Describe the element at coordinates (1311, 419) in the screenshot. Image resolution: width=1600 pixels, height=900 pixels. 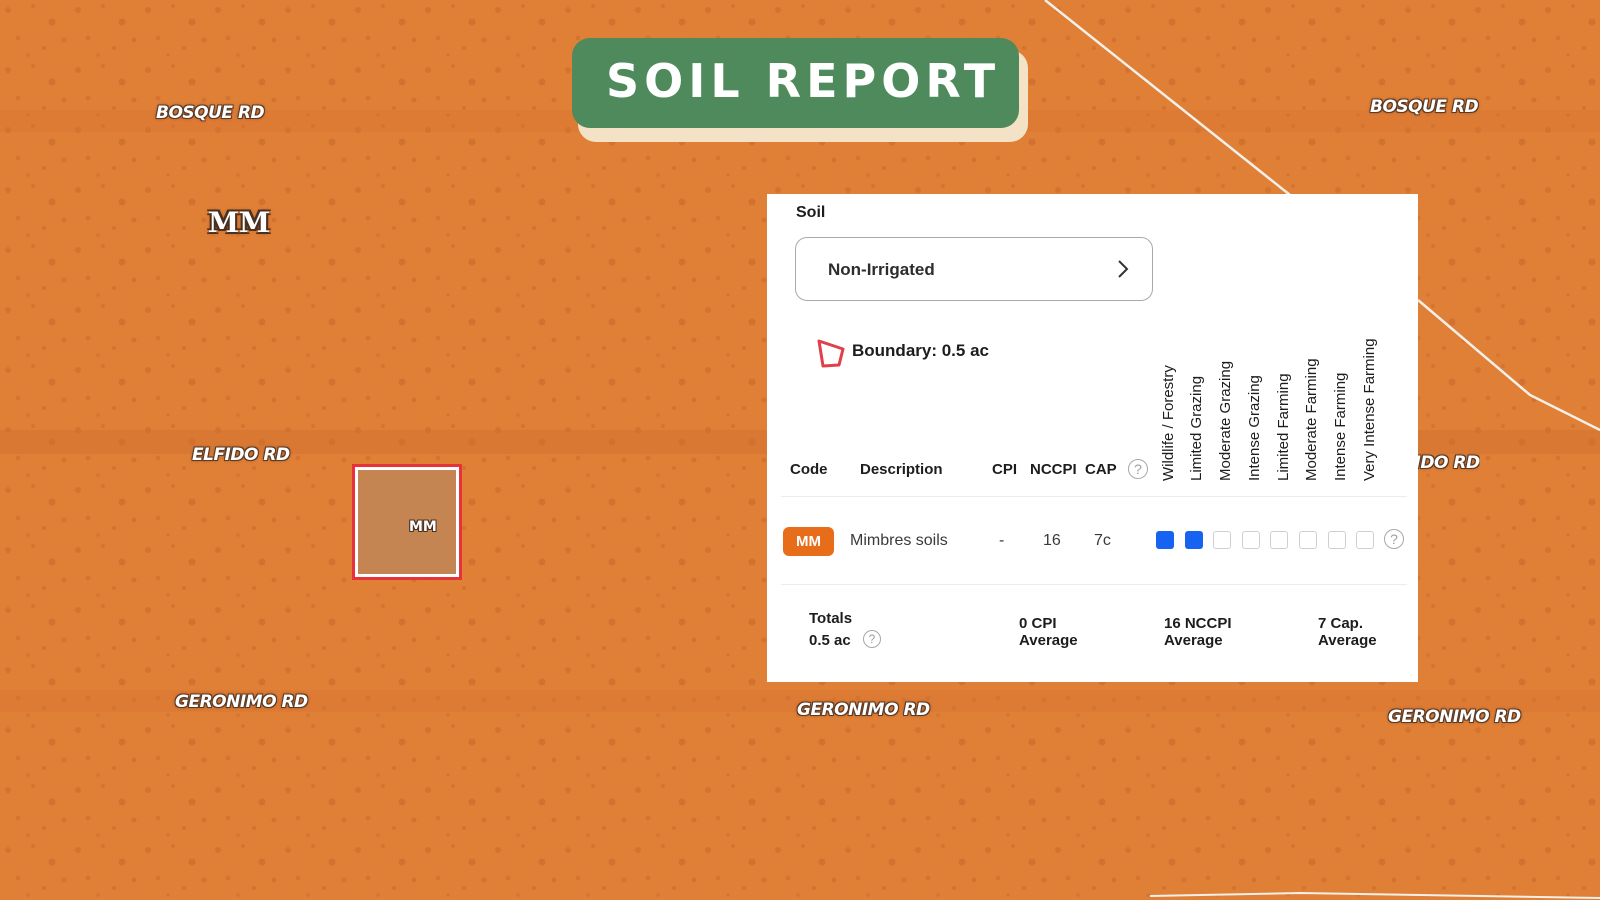
I see `land-use-header-moderate-farming: Moderate Farming` at that location.